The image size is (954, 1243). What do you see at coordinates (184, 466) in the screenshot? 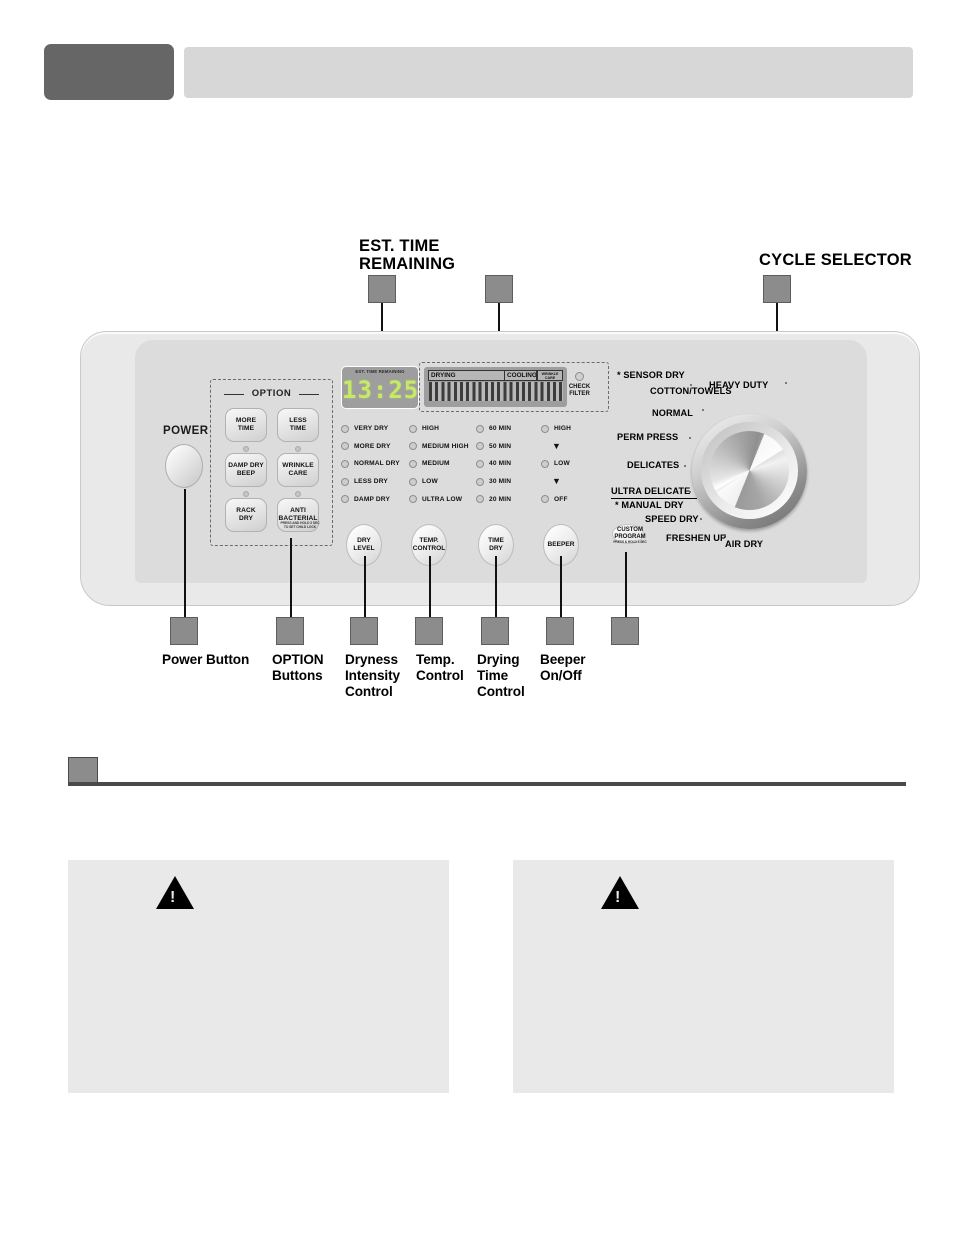
I see `power-button` at bounding box center [184, 466].